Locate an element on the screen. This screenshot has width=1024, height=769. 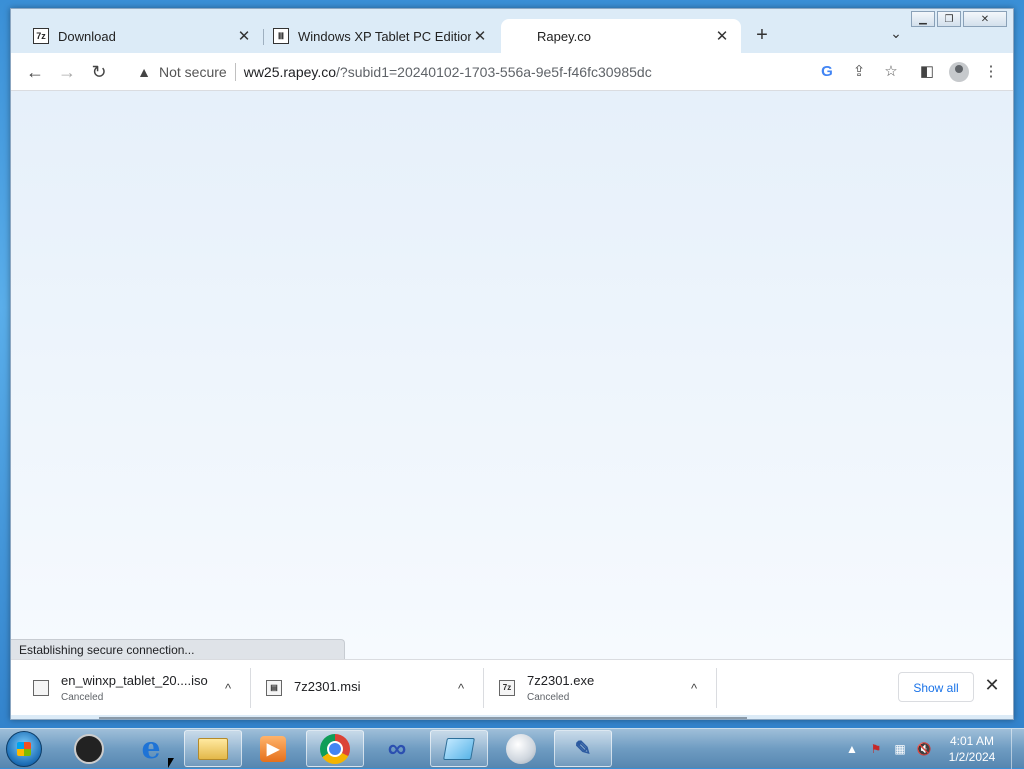
tablet-icon is located at coordinates (459, 748).